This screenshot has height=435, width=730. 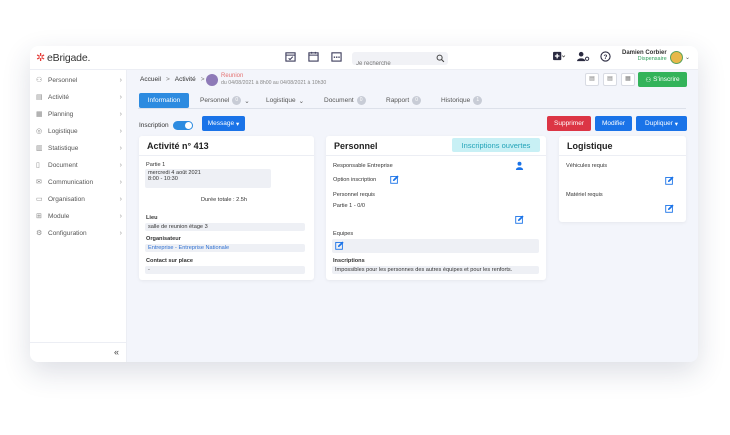 What do you see at coordinates (224, 200) in the screenshot?
I see `total-duration: Durée totale : 2.5h` at bounding box center [224, 200].